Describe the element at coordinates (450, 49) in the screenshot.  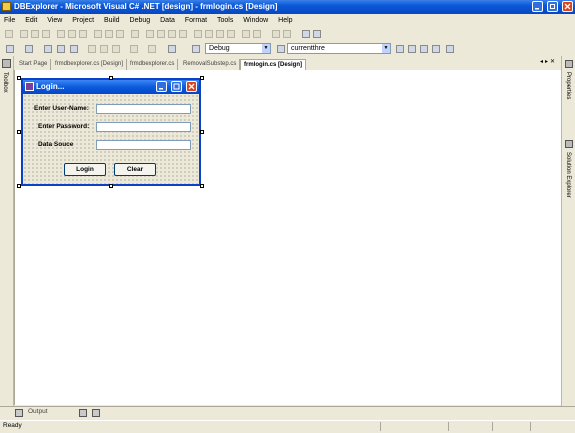
I see `more-windows-icon` at that location.